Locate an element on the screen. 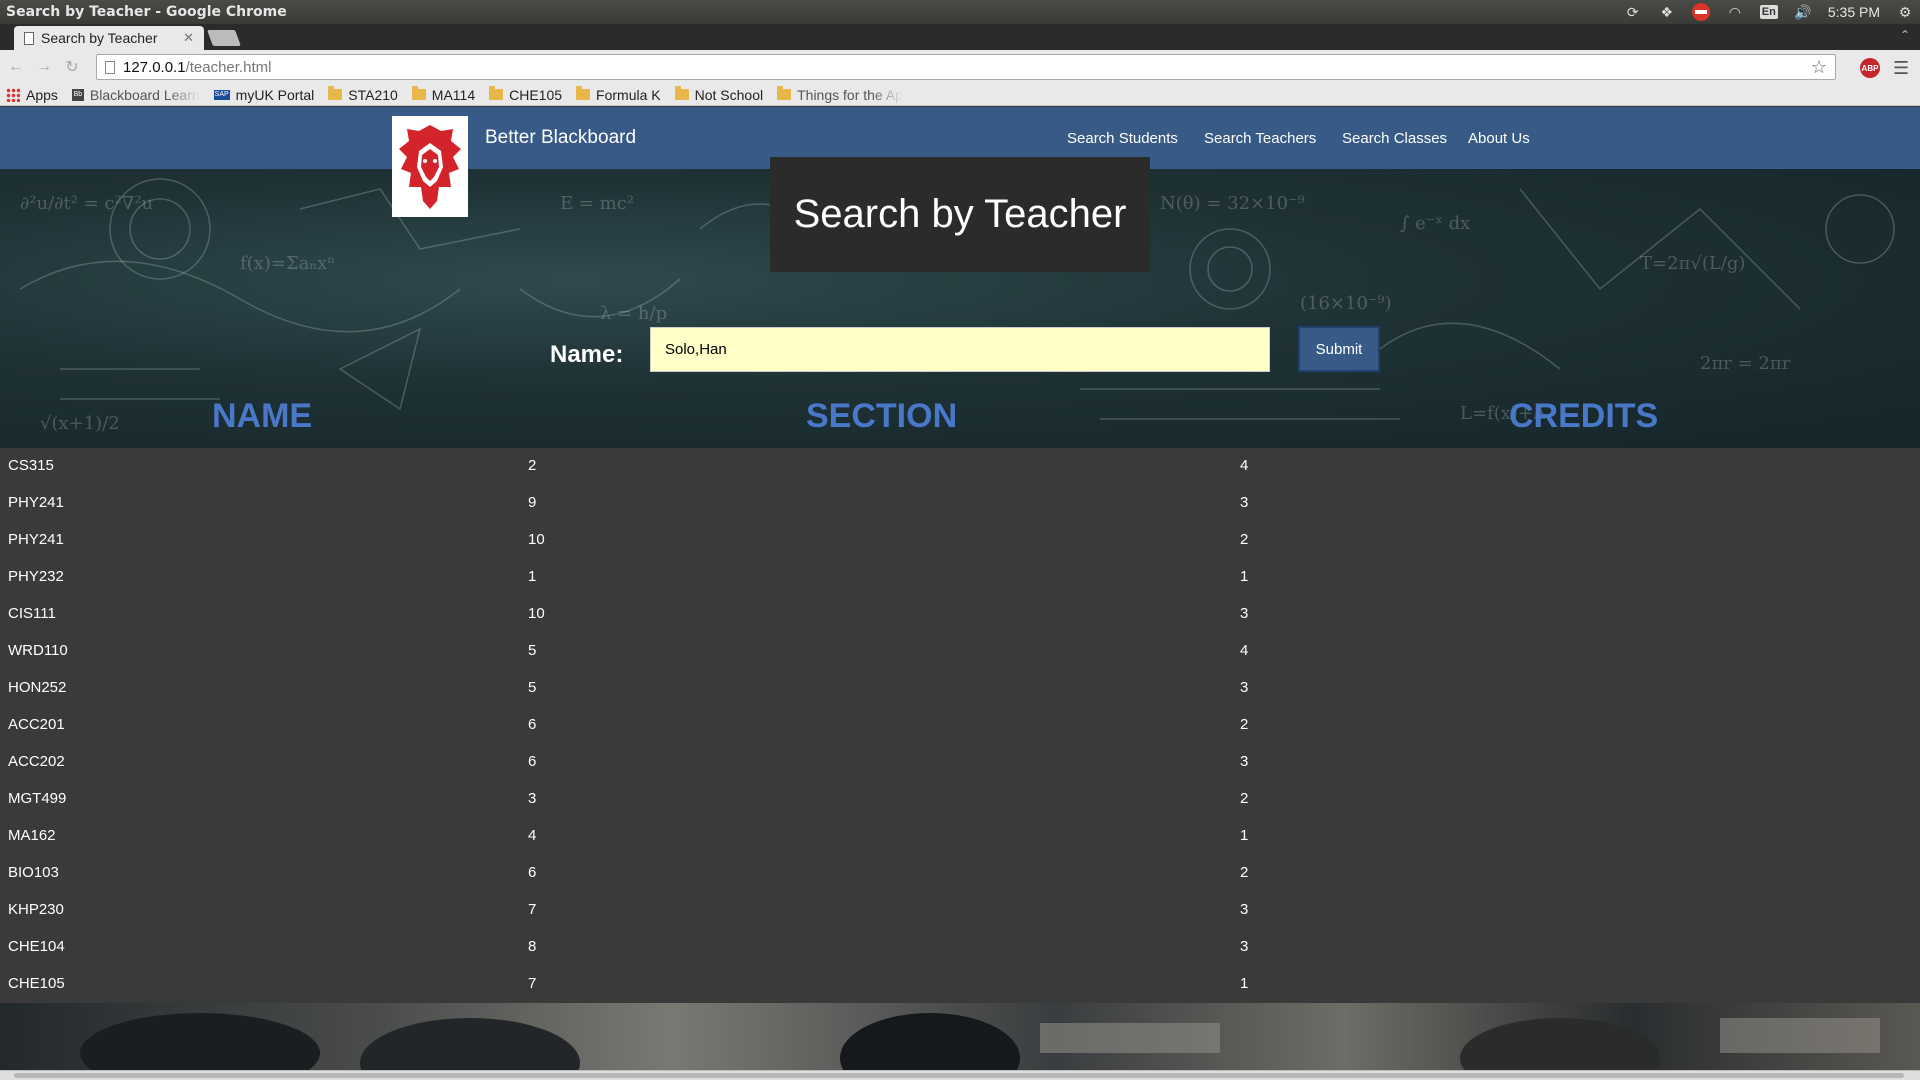 The height and width of the screenshot is (1080, 1920). horizontal-scrollbar is located at coordinates (960, 1075).